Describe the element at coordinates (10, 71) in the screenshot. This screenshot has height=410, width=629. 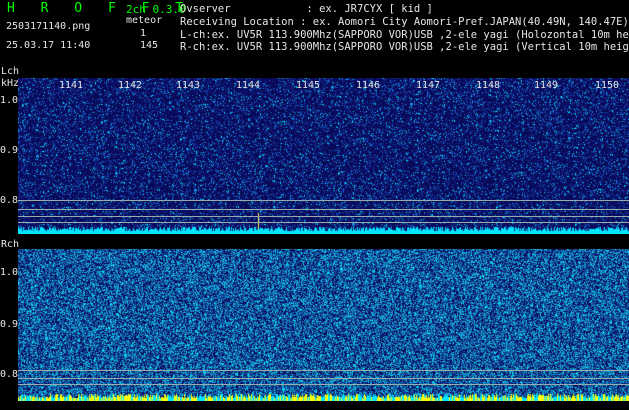
I see `lch-label: Lch` at that location.